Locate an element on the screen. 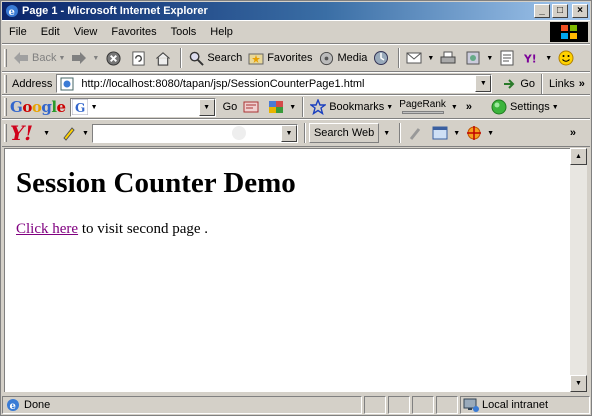 The height and width of the screenshot is (416, 592). mail-button: ▼ is located at coordinates (420, 58).